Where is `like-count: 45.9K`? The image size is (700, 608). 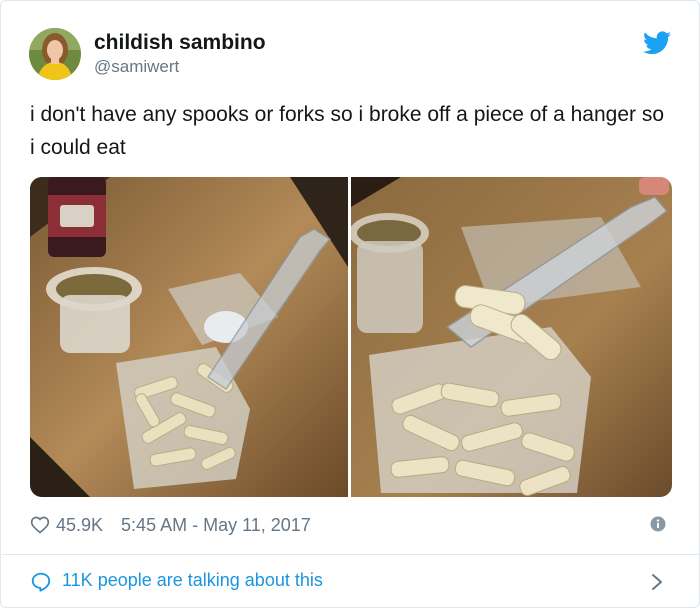
like-count: 45.9K is located at coordinates (80, 524).